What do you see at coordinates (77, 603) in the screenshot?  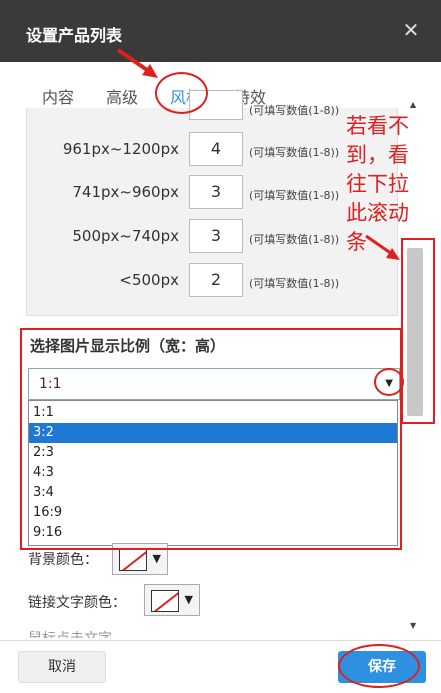 I see `link-color-label: 链接文字颜色：` at bounding box center [77, 603].